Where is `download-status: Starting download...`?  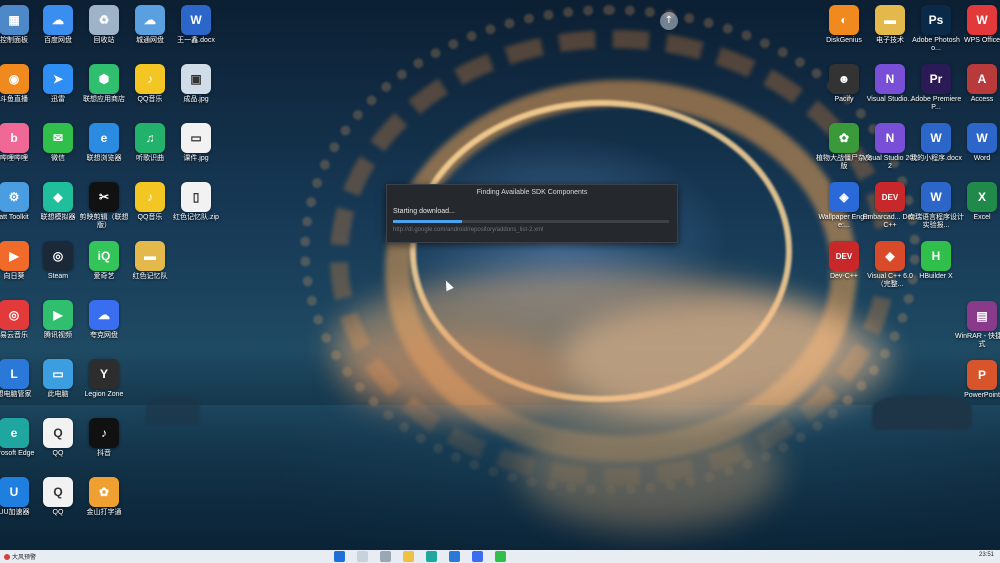
download-status: Starting download... is located at coordinates (424, 211).